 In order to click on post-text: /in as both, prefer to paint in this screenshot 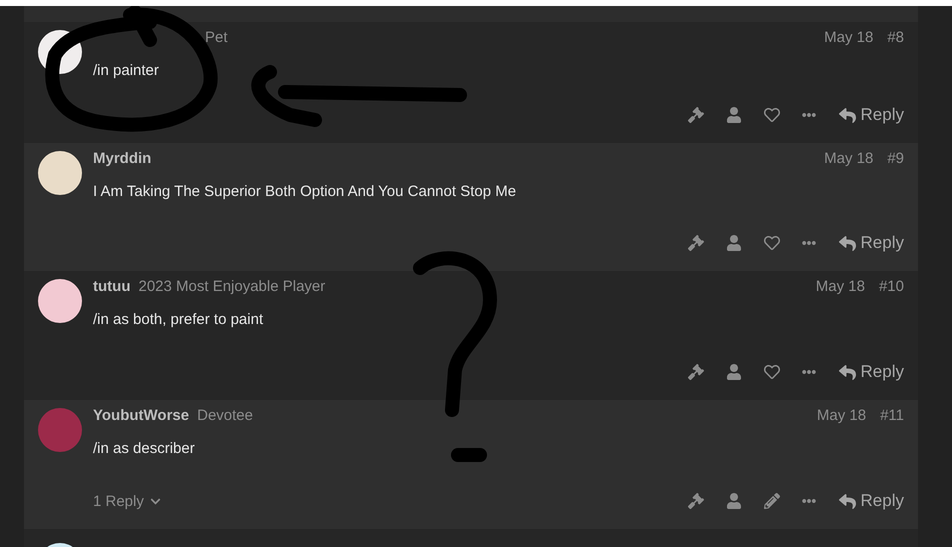, I will do `click(178, 319)`.